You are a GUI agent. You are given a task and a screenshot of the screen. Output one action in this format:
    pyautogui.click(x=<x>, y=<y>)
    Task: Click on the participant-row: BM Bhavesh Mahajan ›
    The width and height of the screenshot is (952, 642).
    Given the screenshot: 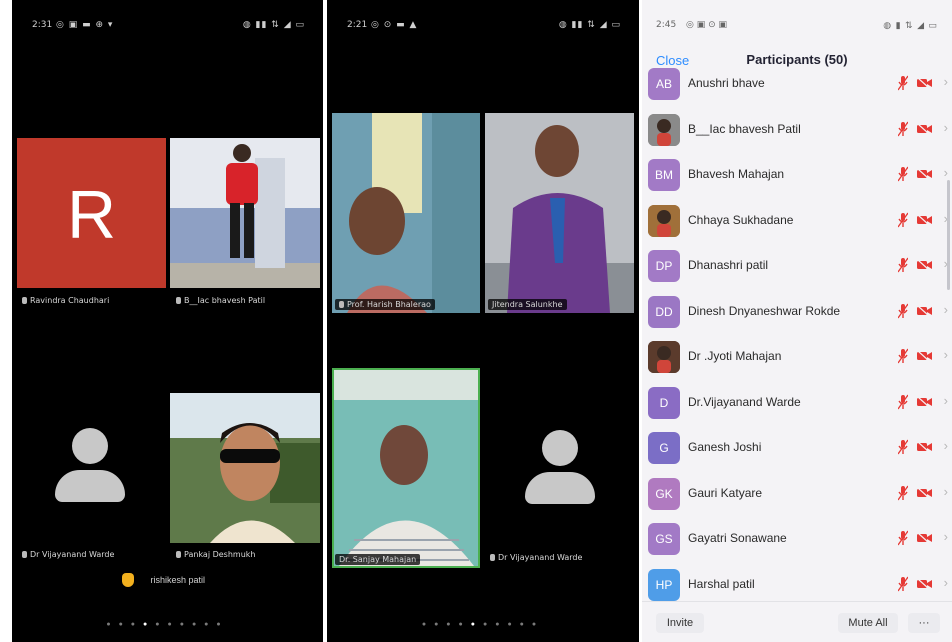 What is the action you would take?
    pyautogui.click(x=797, y=175)
    